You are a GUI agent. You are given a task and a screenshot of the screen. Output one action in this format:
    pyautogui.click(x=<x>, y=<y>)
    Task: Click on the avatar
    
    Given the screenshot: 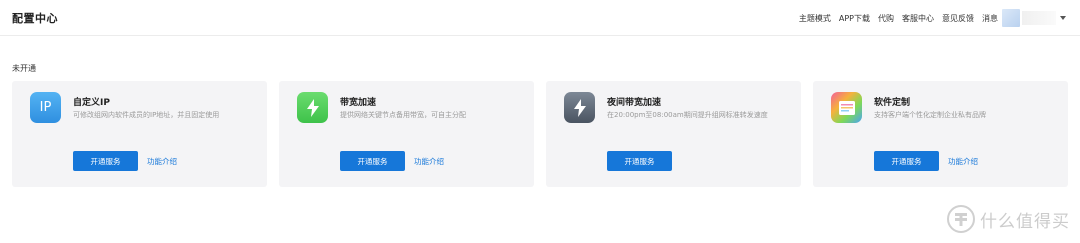 What is the action you would take?
    pyautogui.click(x=1011, y=18)
    